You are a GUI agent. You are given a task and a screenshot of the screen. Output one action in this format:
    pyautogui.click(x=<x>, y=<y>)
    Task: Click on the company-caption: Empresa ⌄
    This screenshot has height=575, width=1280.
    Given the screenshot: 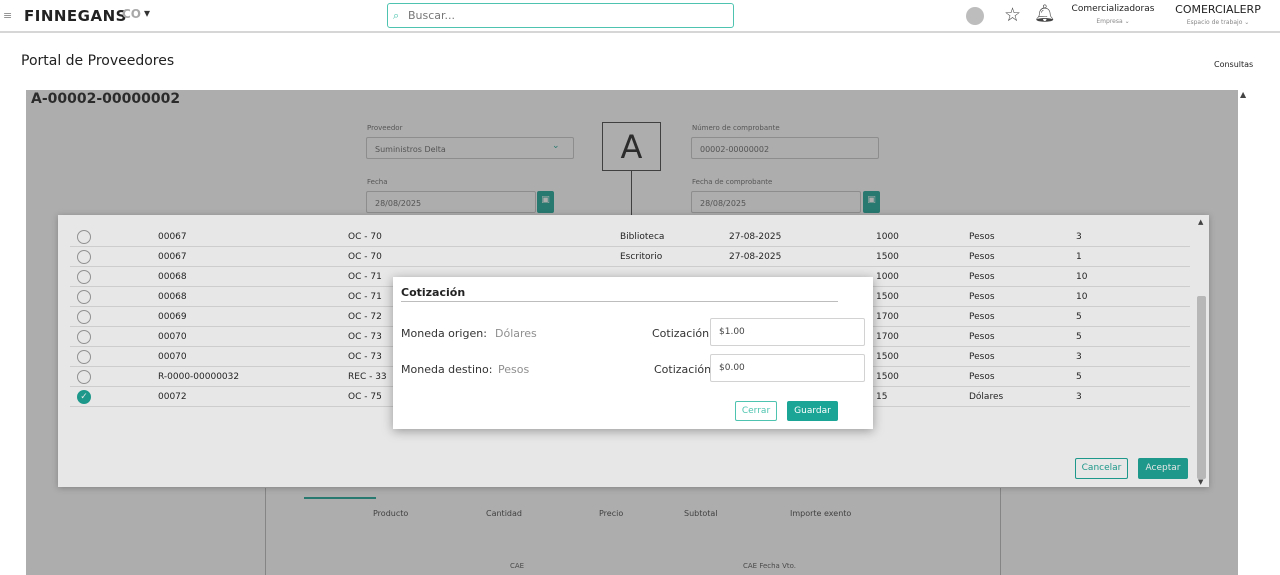 What is the action you would take?
    pyautogui.click(x=1113, y=21)
    